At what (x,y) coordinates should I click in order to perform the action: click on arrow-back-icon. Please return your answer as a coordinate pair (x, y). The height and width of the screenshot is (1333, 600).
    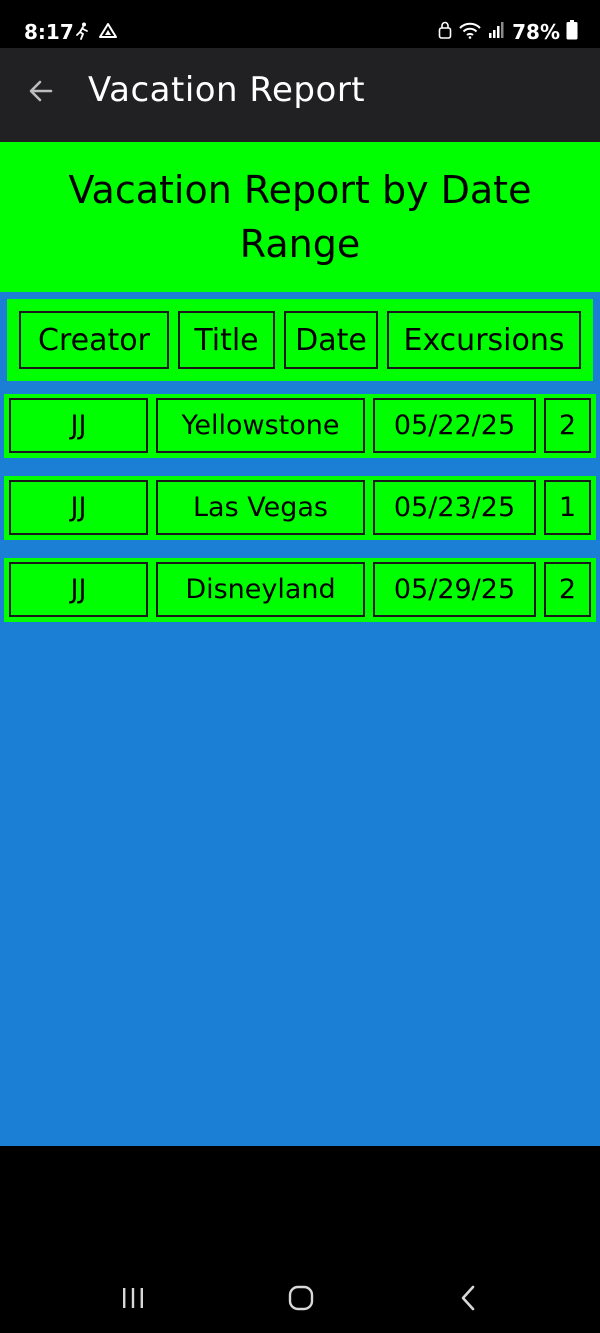
    Looking at the image, I should click on (41, 93).